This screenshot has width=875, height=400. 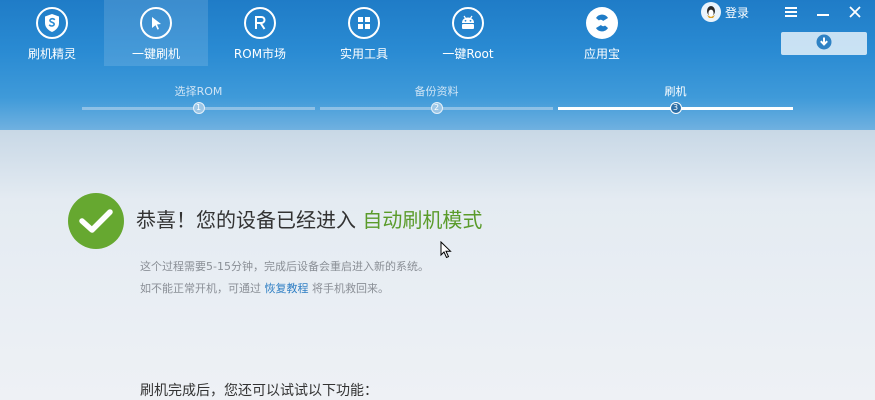 I want to click on grid-tools-icon, so click(x=364, y=23).